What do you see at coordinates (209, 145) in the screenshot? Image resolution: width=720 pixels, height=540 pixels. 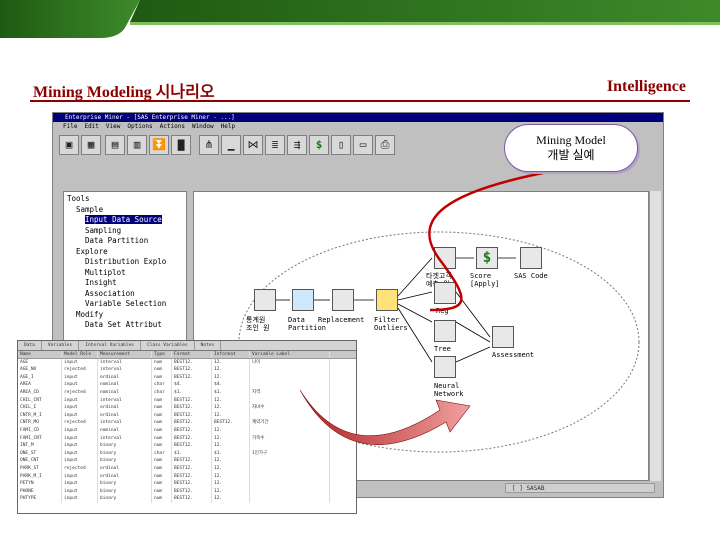 I see `tree-icon: ⋔` at bounding box center [209, 145].